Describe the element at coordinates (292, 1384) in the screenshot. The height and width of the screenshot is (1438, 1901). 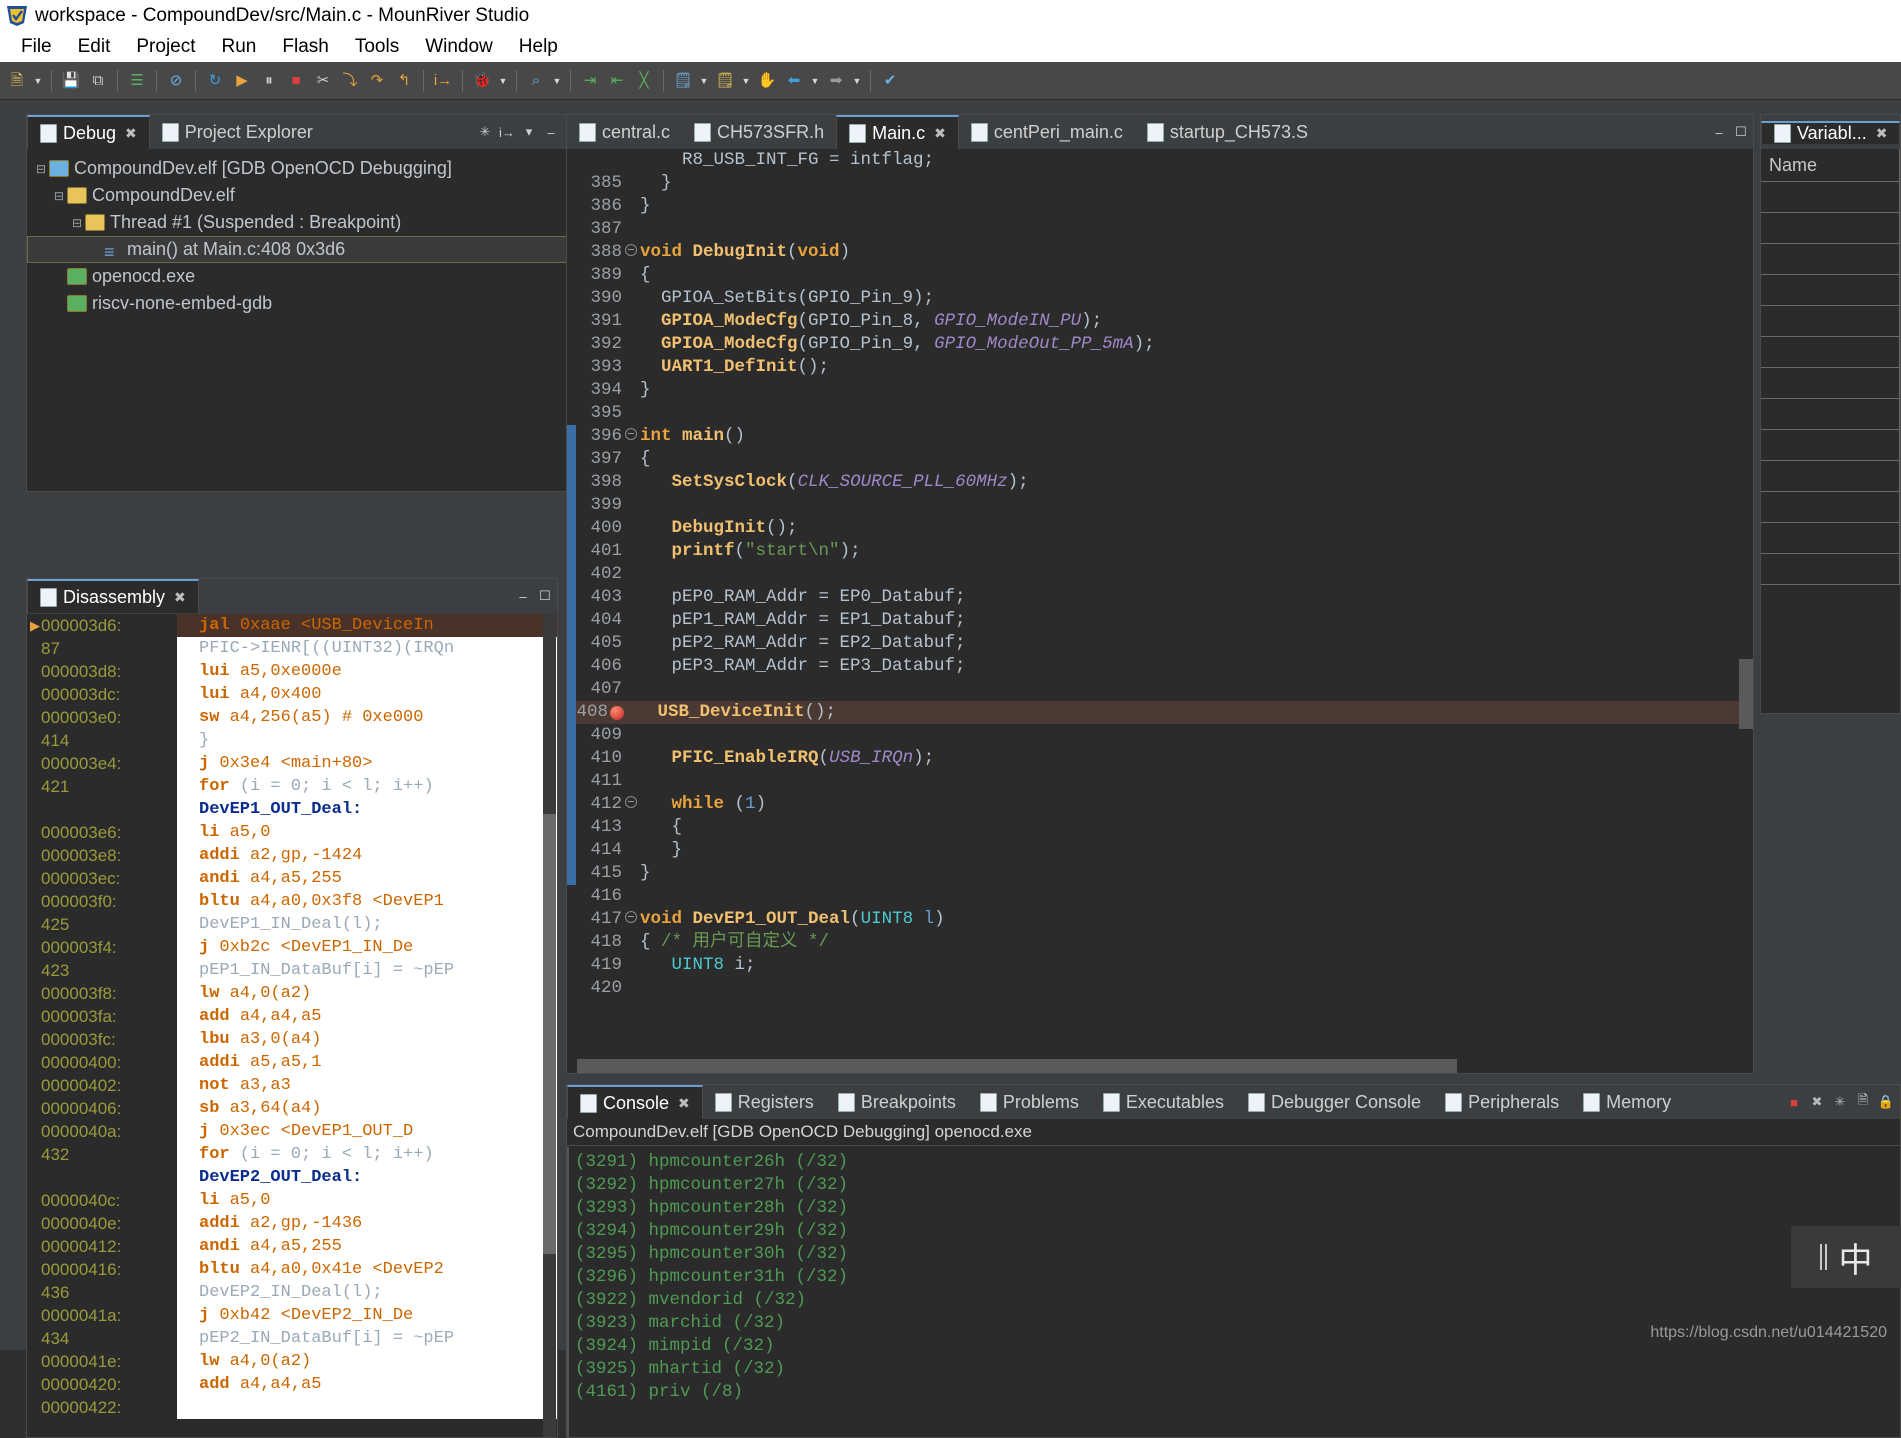
I see `disassembly-row: 00000420: add a4,a4,a5` at that location.